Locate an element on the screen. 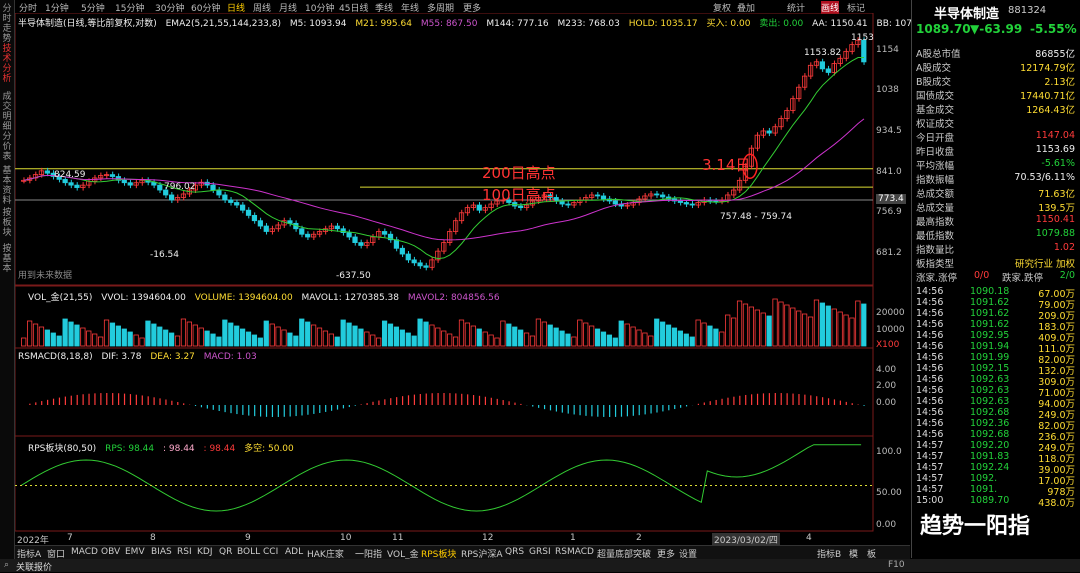 This screenshot has height=573, width=1080. vtab-price-table: 分价表 is located at coordinates (7, 147).